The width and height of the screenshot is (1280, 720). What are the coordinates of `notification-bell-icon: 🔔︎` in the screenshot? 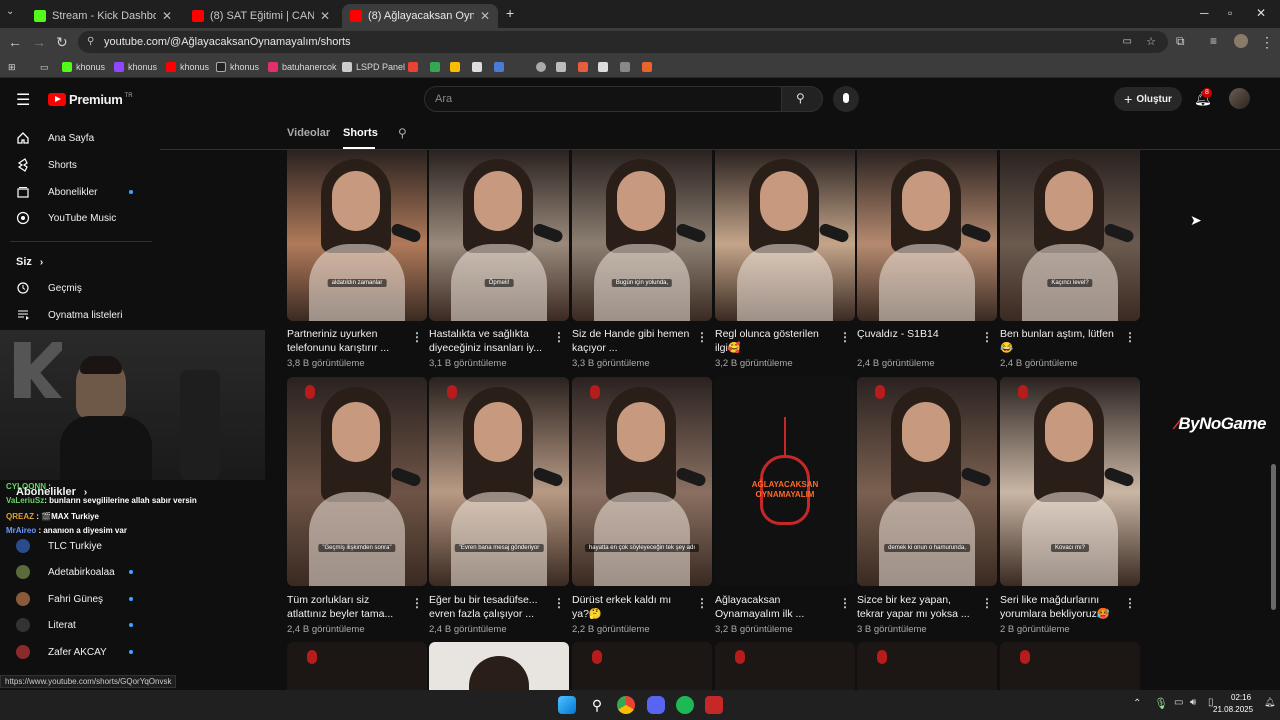 It's located at (1269, 702).